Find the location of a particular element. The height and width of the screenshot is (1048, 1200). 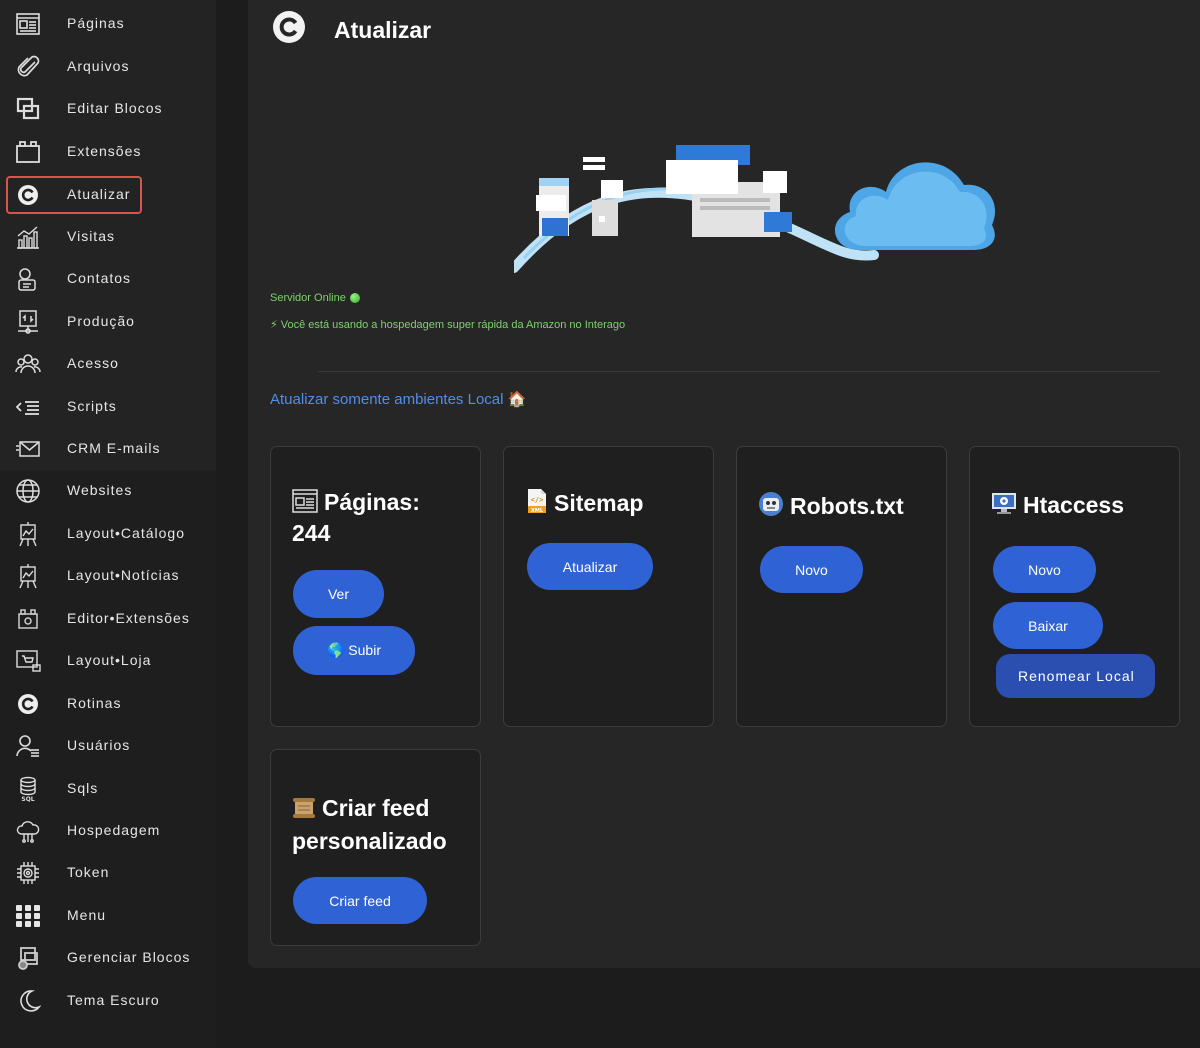

blocks-gear-icon is located at coordinates (28, 958).